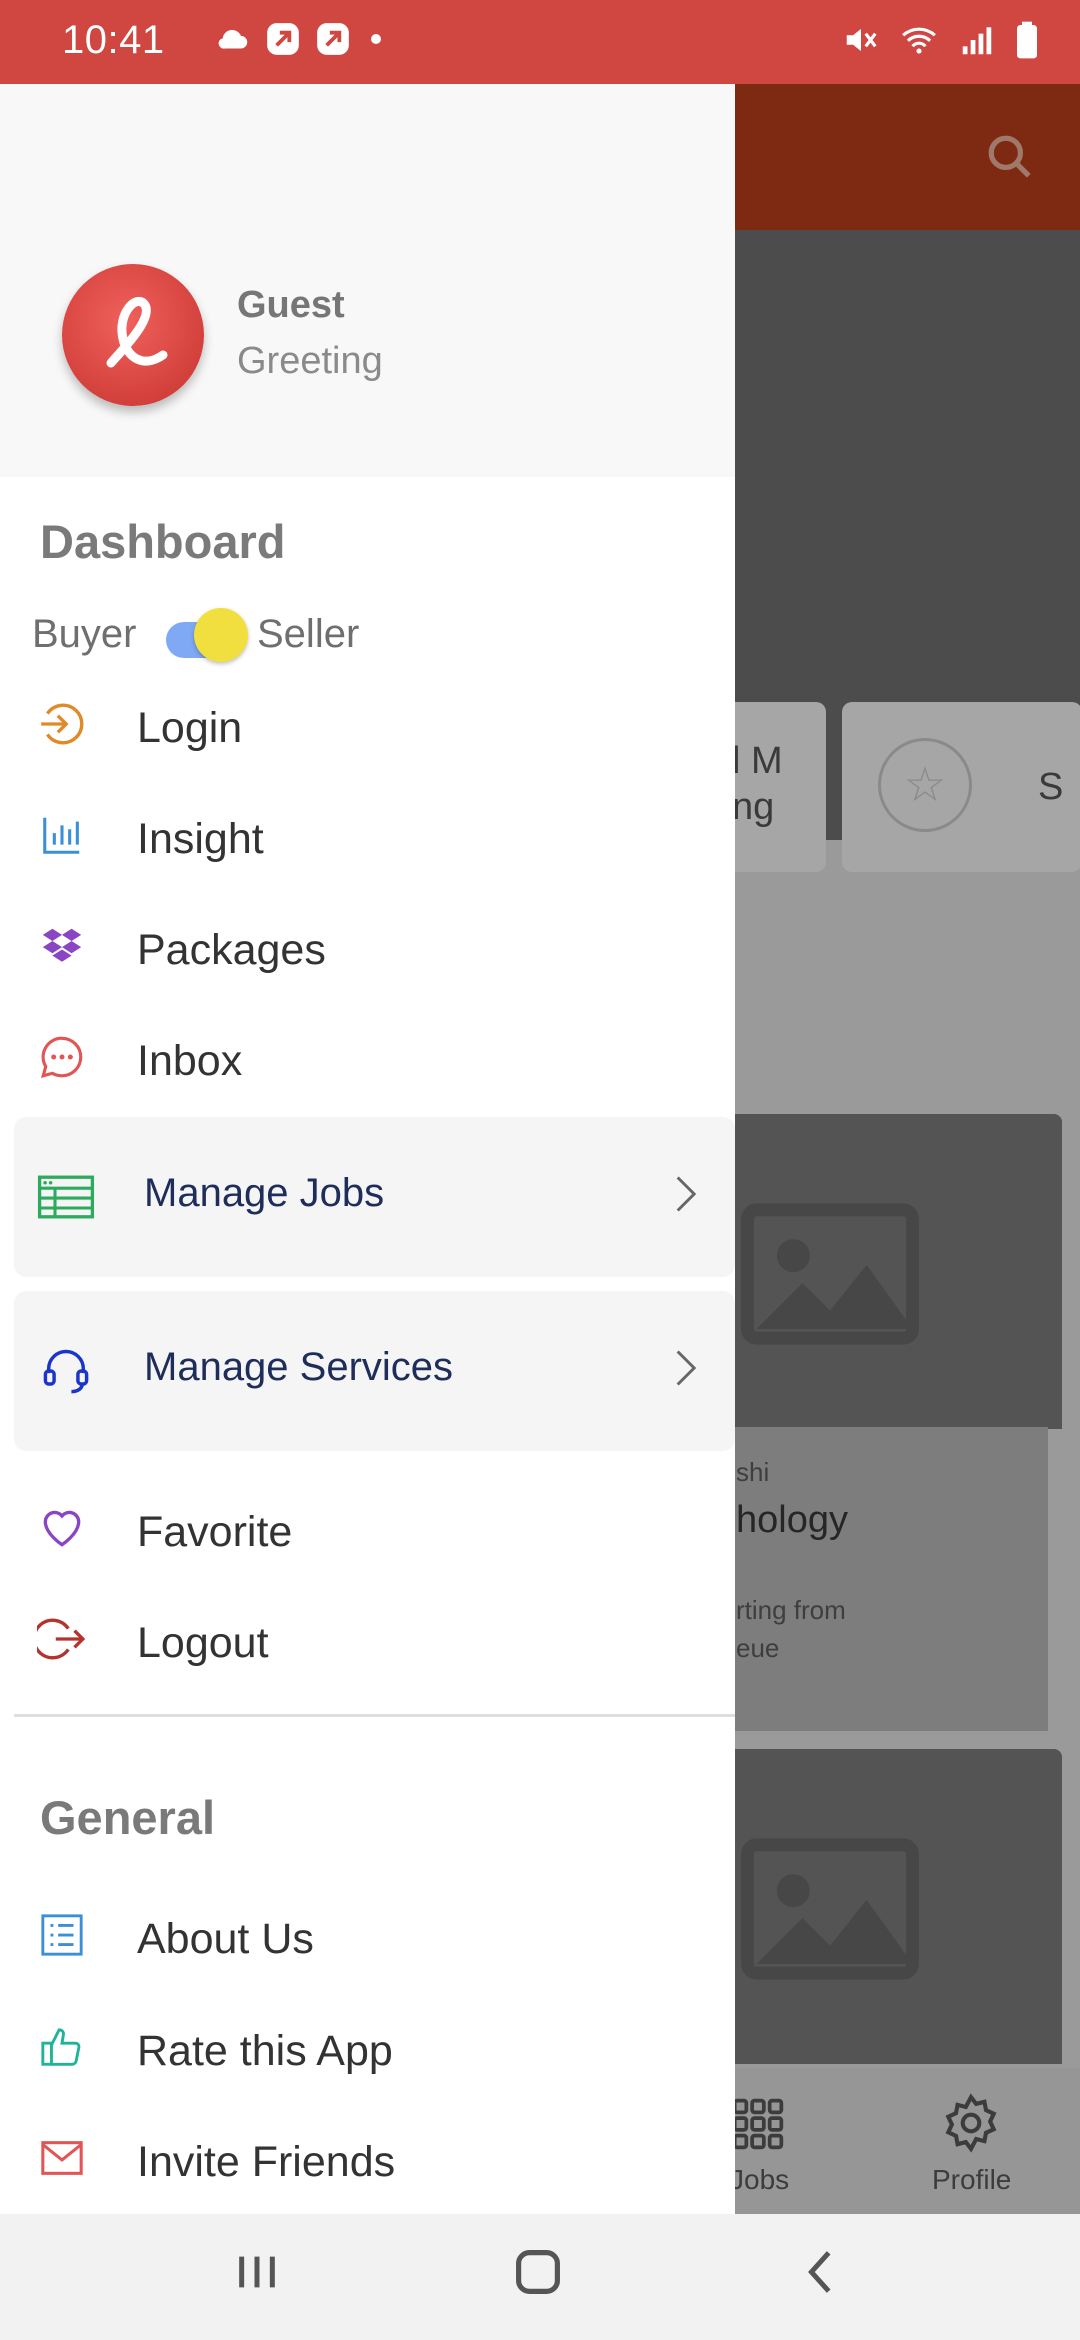 The image size is (1080, 2340). Describe the element at coordinates (367, 1532) in the screenshot. I see `menu-item-favorite: Favorite` at that location.